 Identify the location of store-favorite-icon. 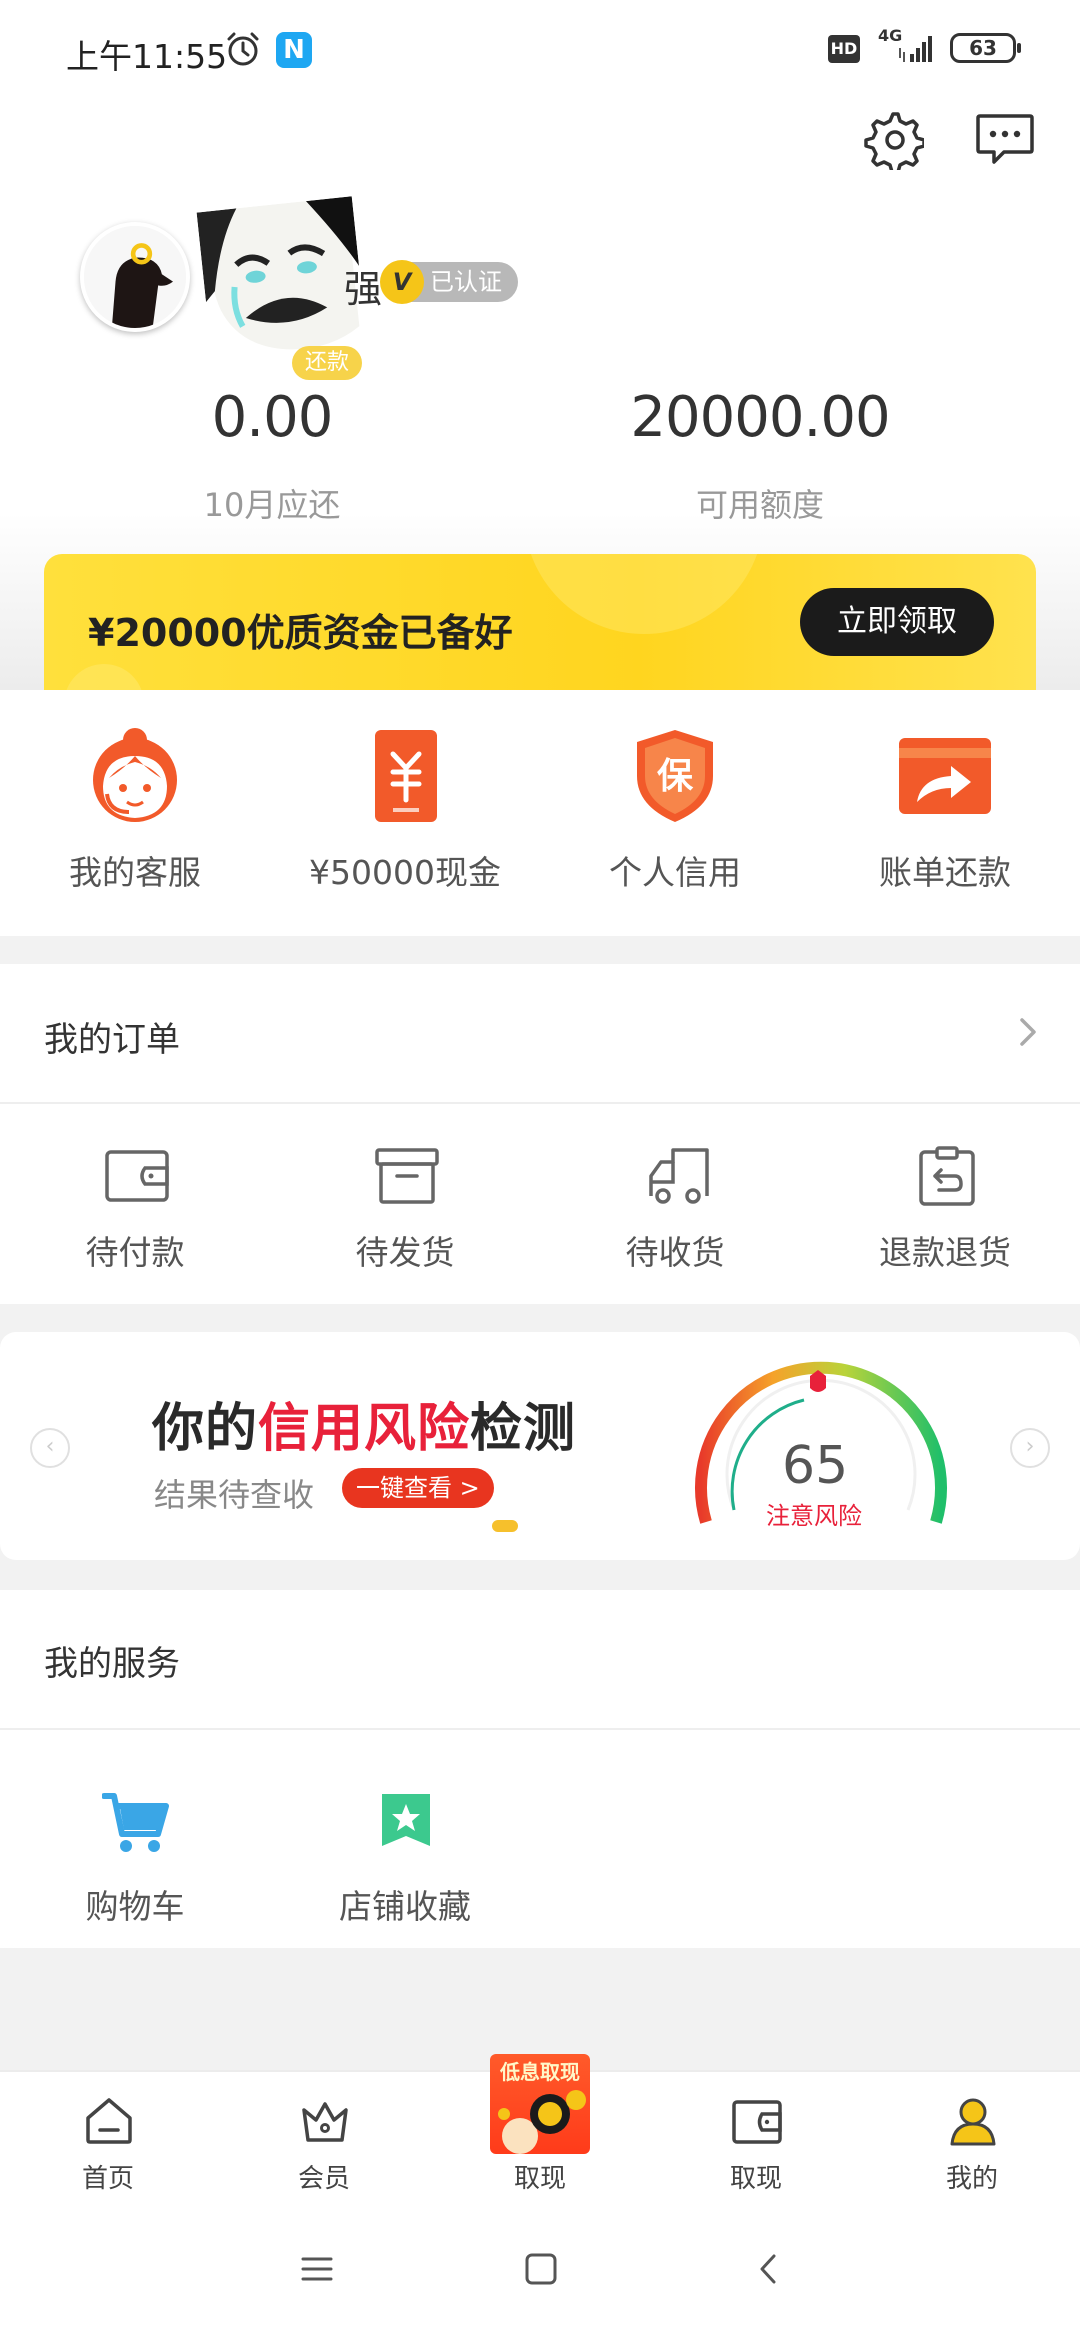
(406, 1820).